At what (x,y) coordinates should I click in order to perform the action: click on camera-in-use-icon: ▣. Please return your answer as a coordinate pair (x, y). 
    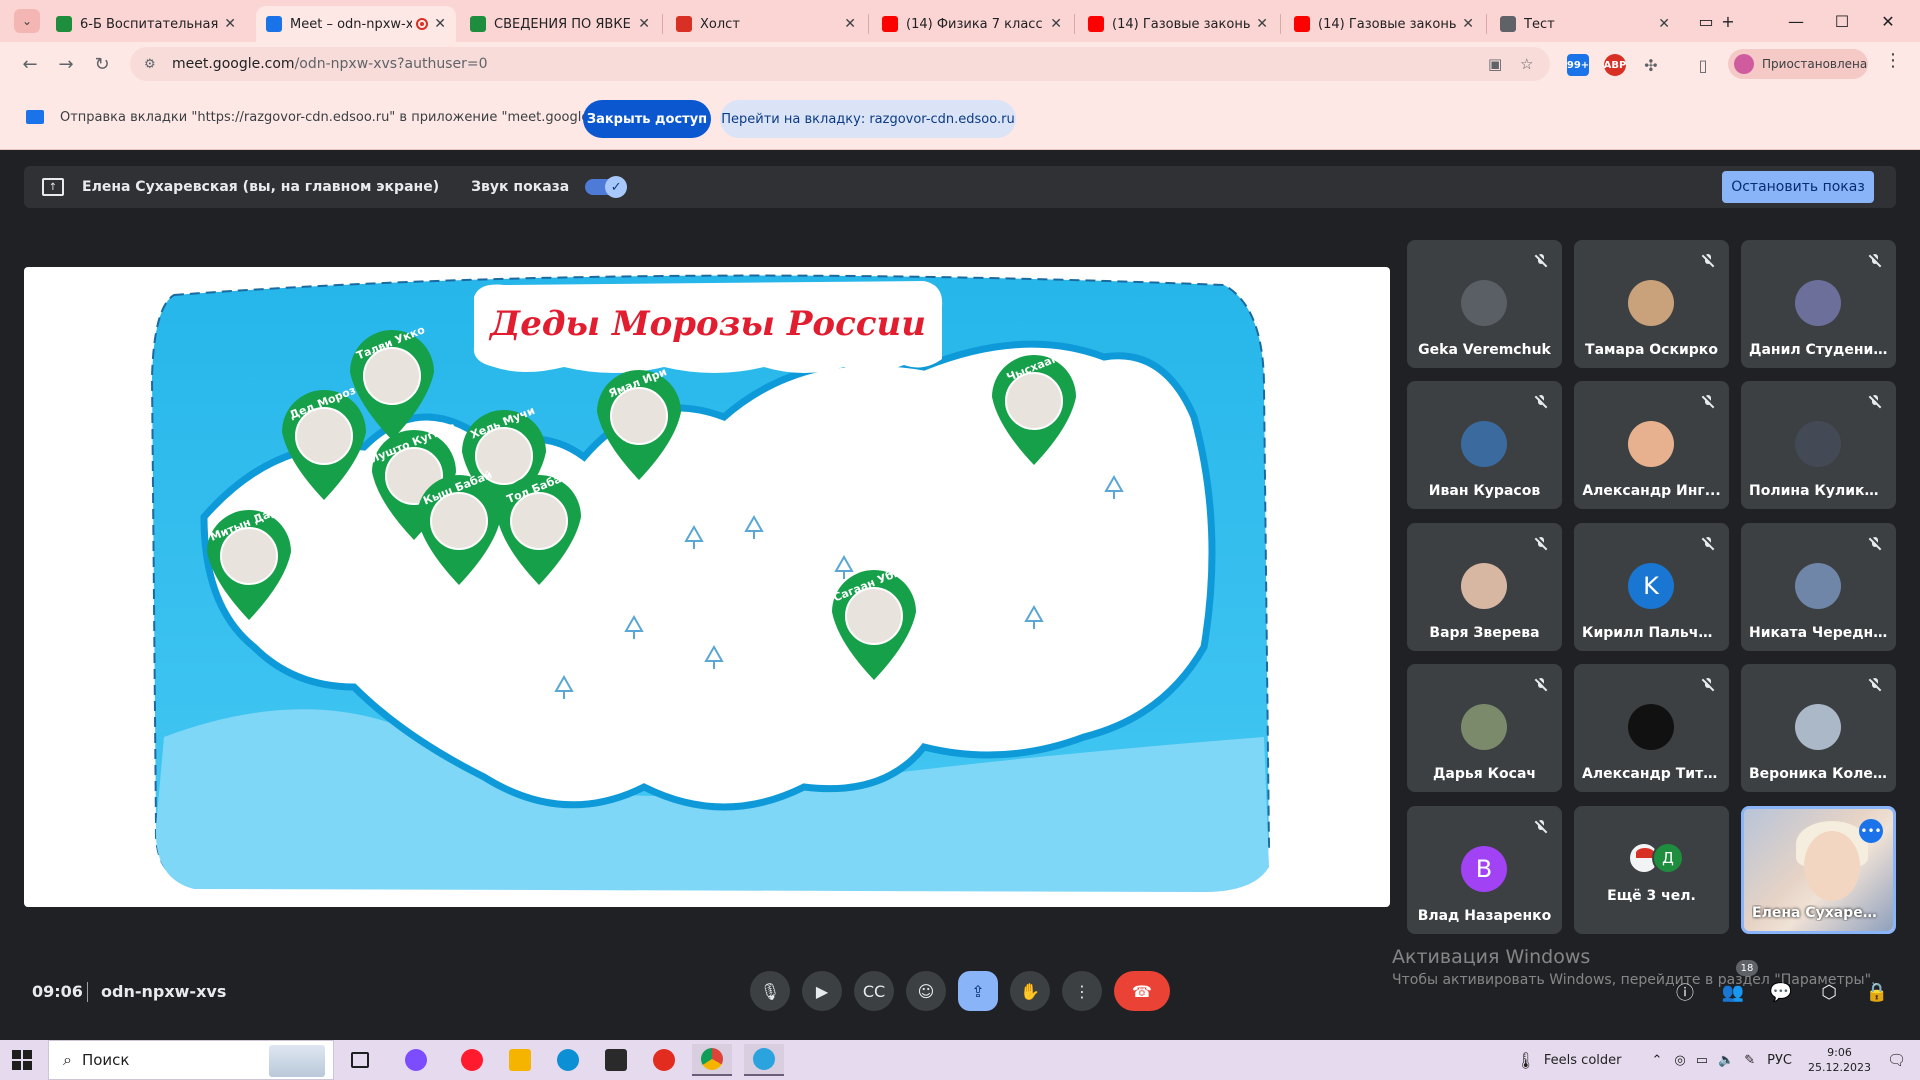
    Looking at the image, I should click on (1495, 64).